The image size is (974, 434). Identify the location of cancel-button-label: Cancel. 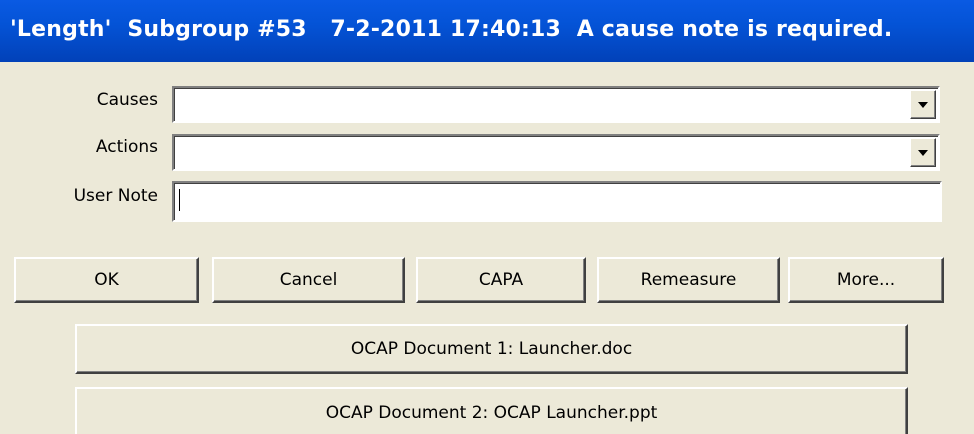
(308, 280).